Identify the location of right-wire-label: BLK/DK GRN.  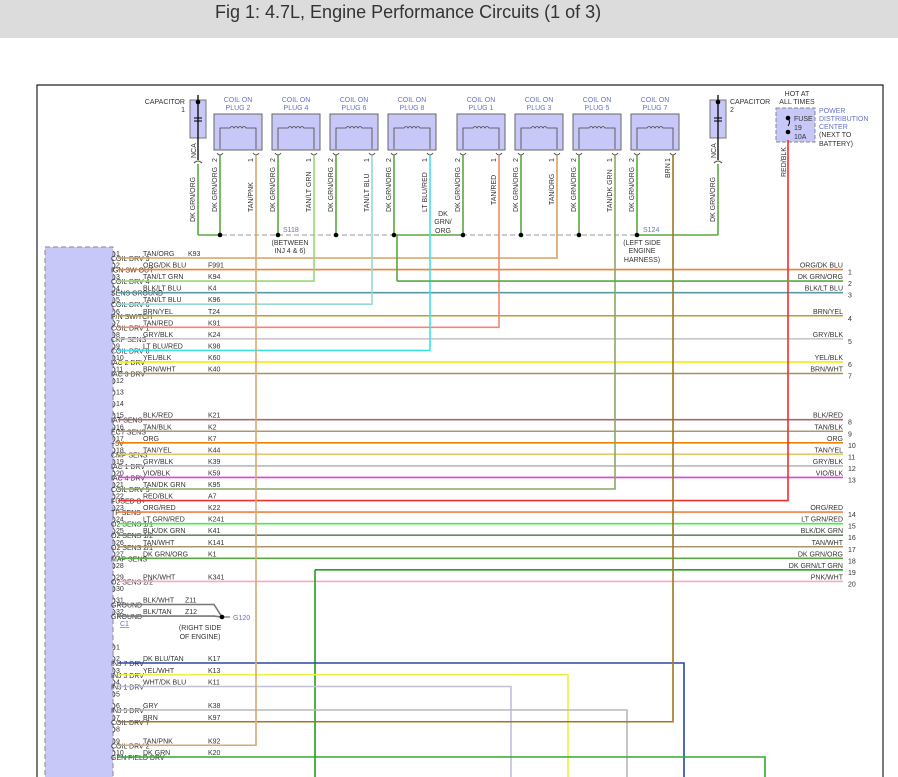
(822, 531).